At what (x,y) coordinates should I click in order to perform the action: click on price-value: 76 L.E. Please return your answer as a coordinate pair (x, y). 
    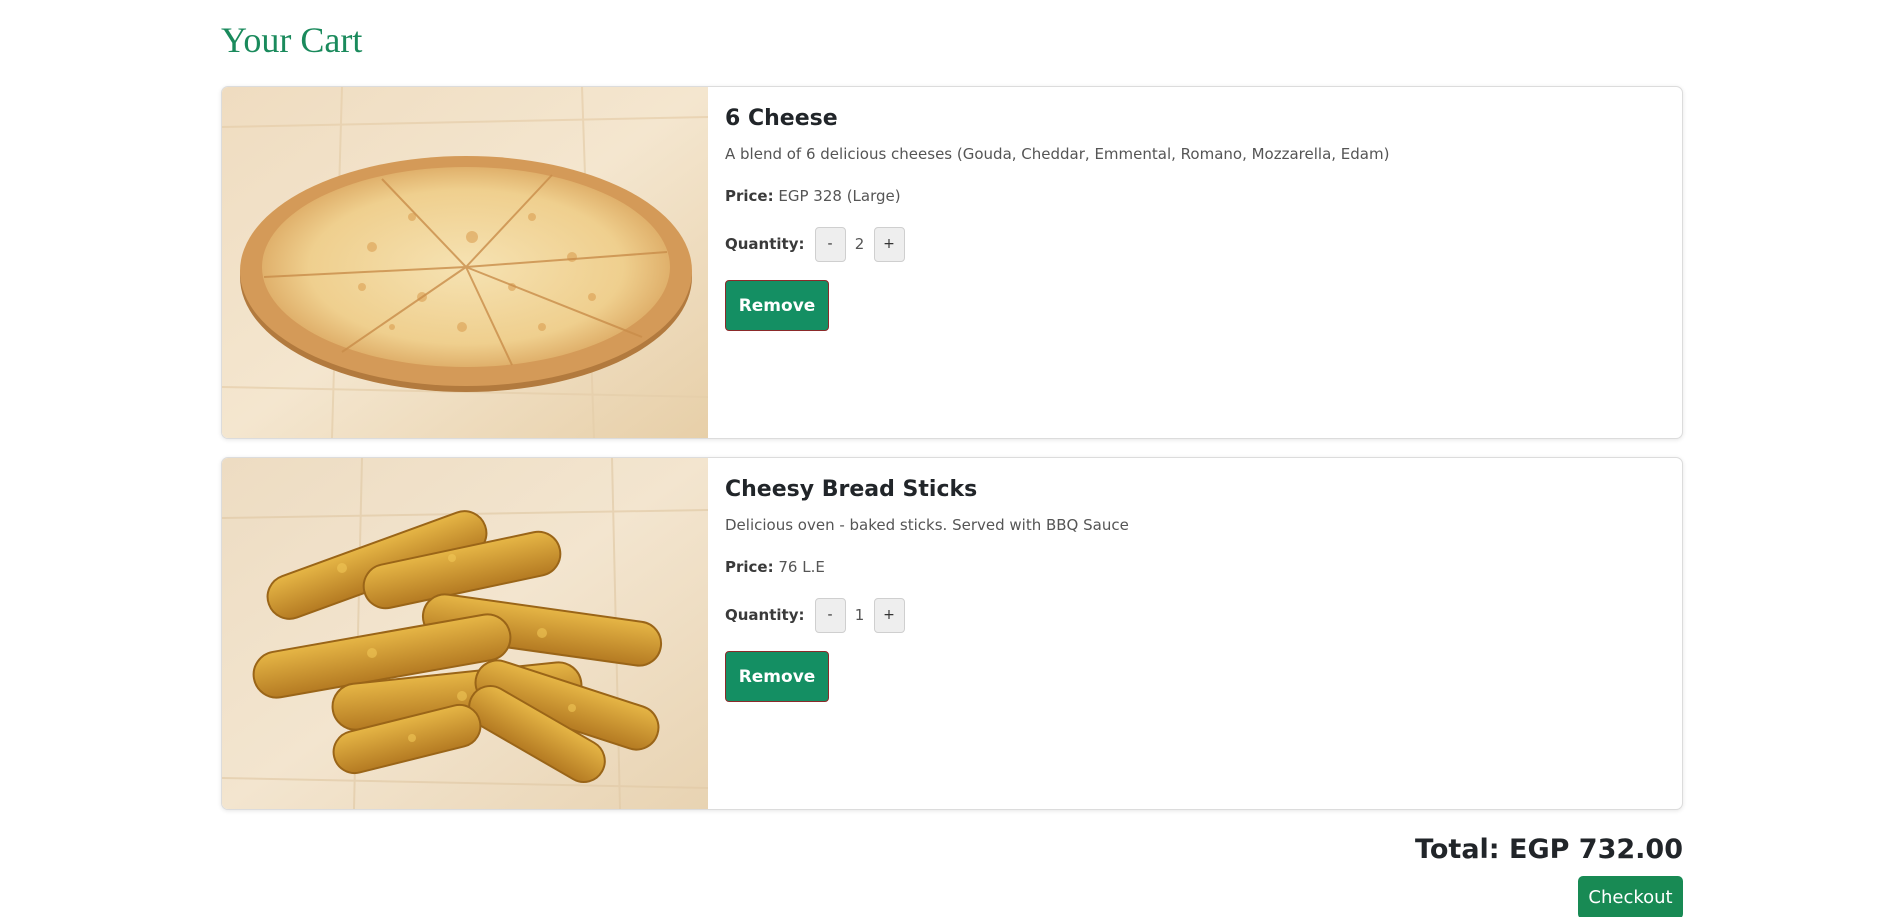
    Looking at the image, I should click on (801, 567).